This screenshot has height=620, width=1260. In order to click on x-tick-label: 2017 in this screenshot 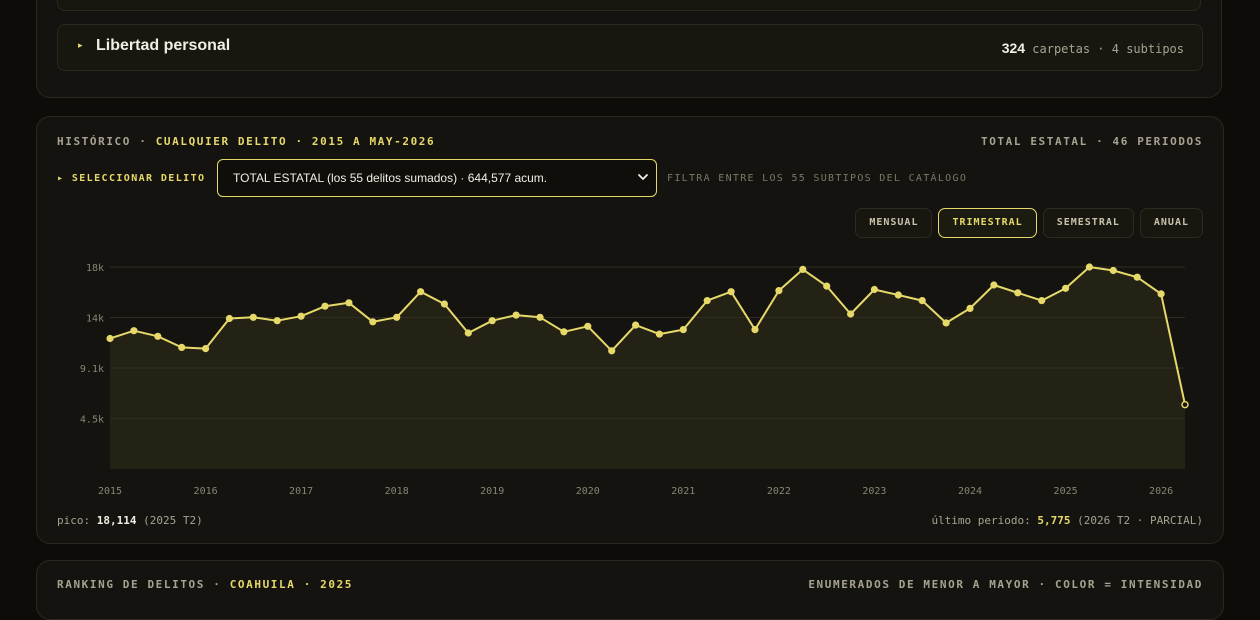, I will do `click(301, 491)`.